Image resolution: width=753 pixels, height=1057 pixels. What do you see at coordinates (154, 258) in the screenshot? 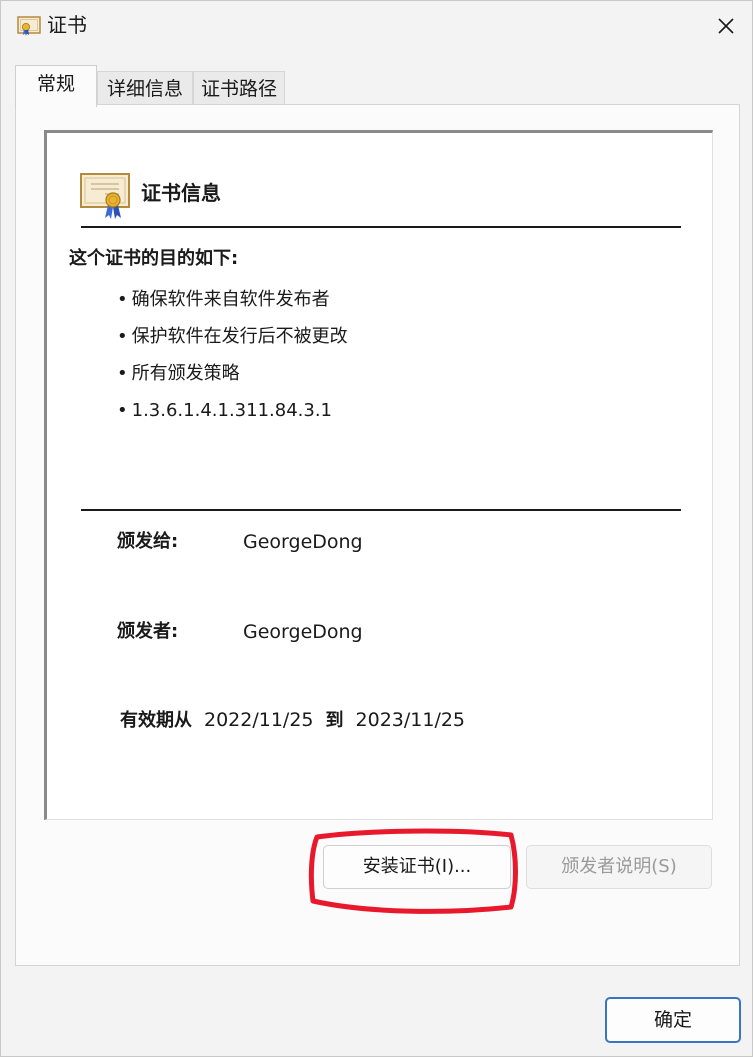
I see `purpose-title: 这个证书的目的如下:` at bounding box center [154, 258].